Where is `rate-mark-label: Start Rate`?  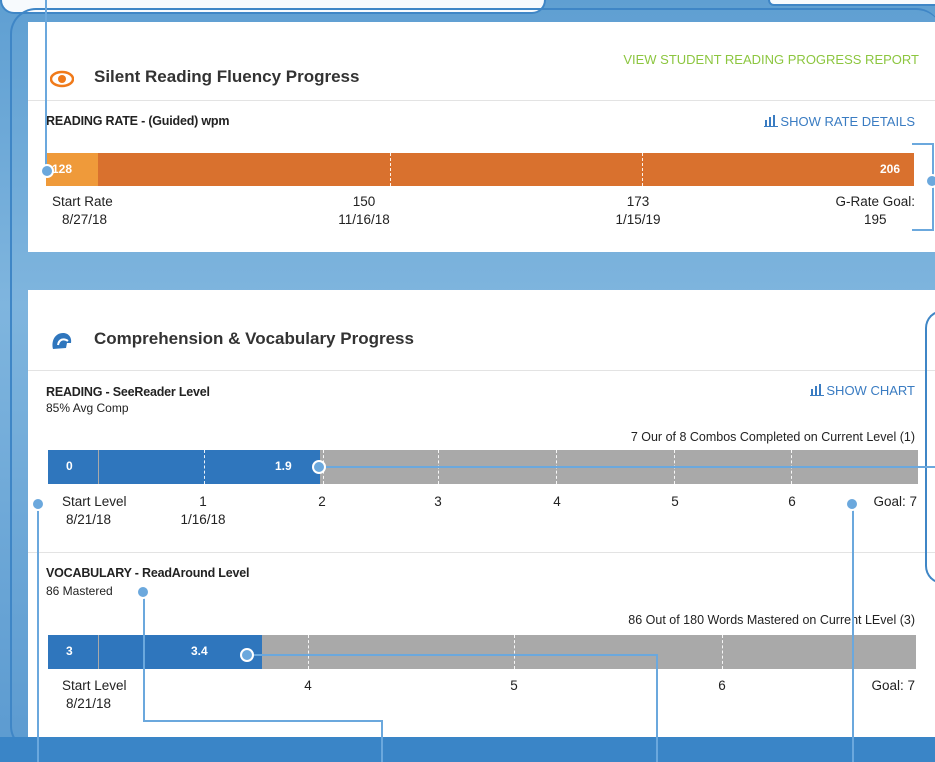 rate-mark-label: Start Rate is located at coordinates (82, 201).